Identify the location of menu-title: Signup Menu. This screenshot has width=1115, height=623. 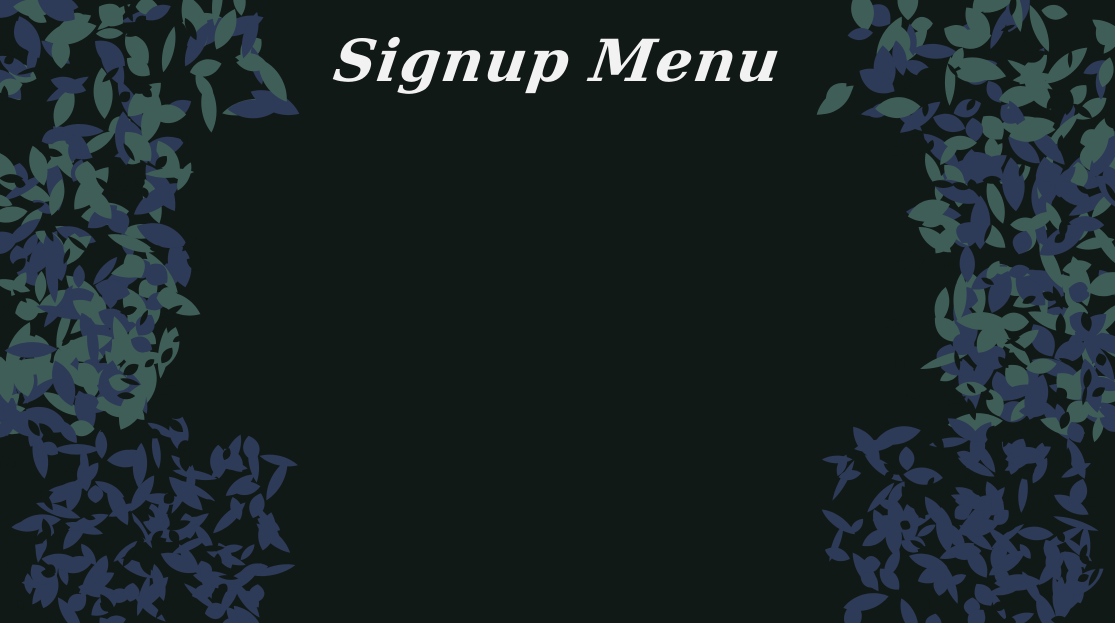
(557, 61).